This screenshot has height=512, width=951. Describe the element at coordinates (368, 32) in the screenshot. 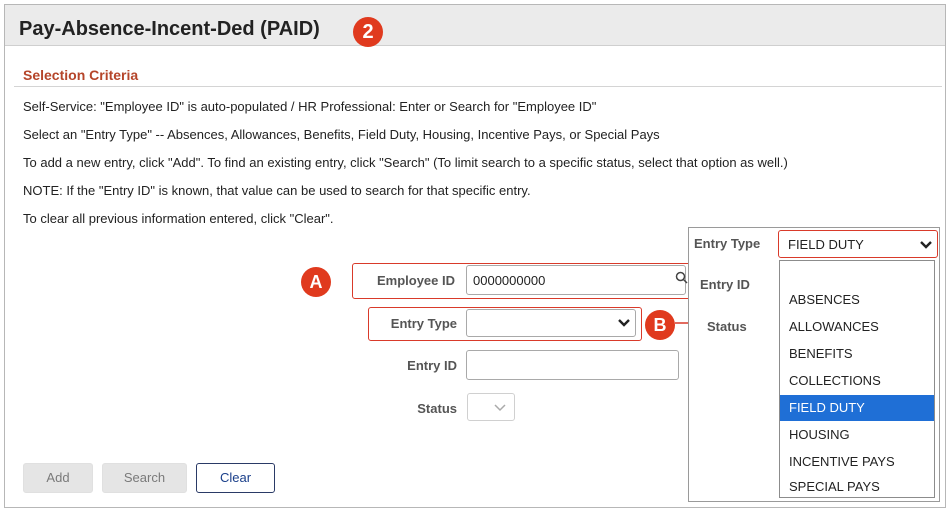

I see `step-number-badge: 2` at that location.